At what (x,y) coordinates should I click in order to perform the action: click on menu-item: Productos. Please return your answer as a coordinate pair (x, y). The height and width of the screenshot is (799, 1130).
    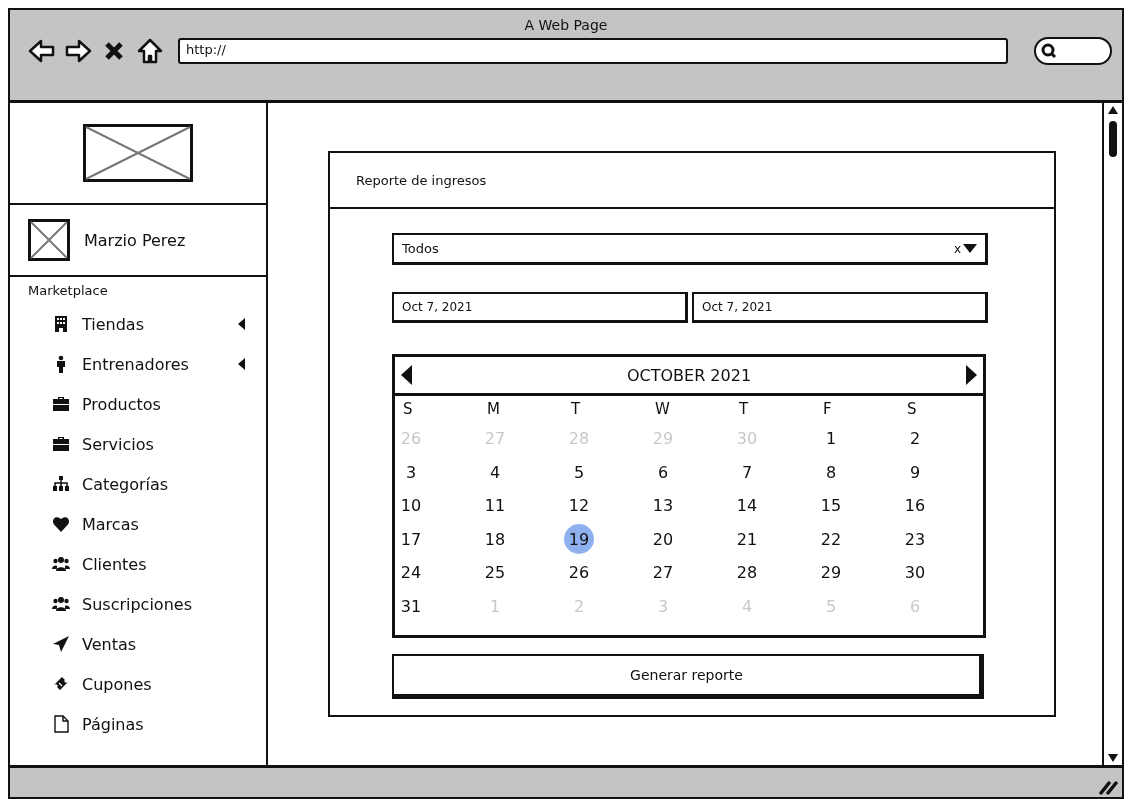
    Looking at the image, I should click on (164, 404).